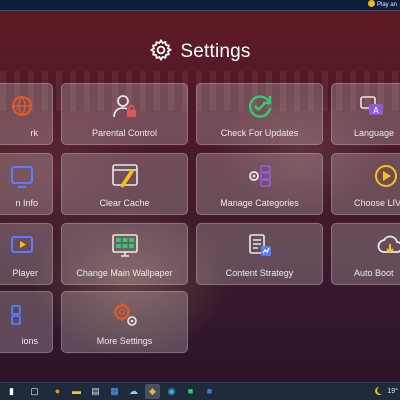 The image size is (400, 400). Describe the element at coordinates (376, 110) in the screenshot. I see `svg-text: A` at that location.